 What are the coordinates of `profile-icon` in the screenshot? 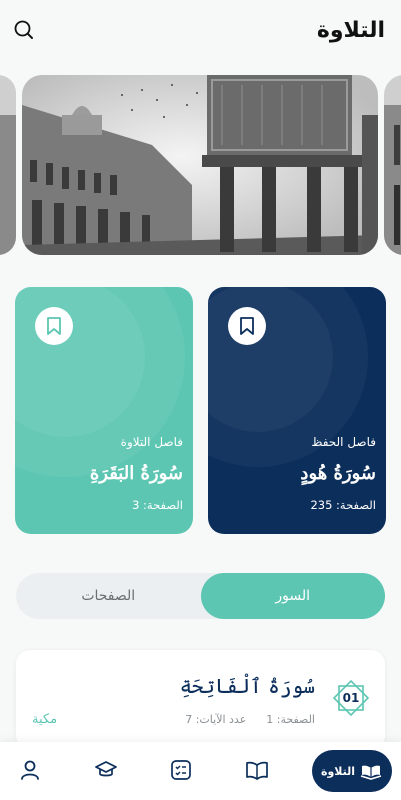 It's located at (30, 770).